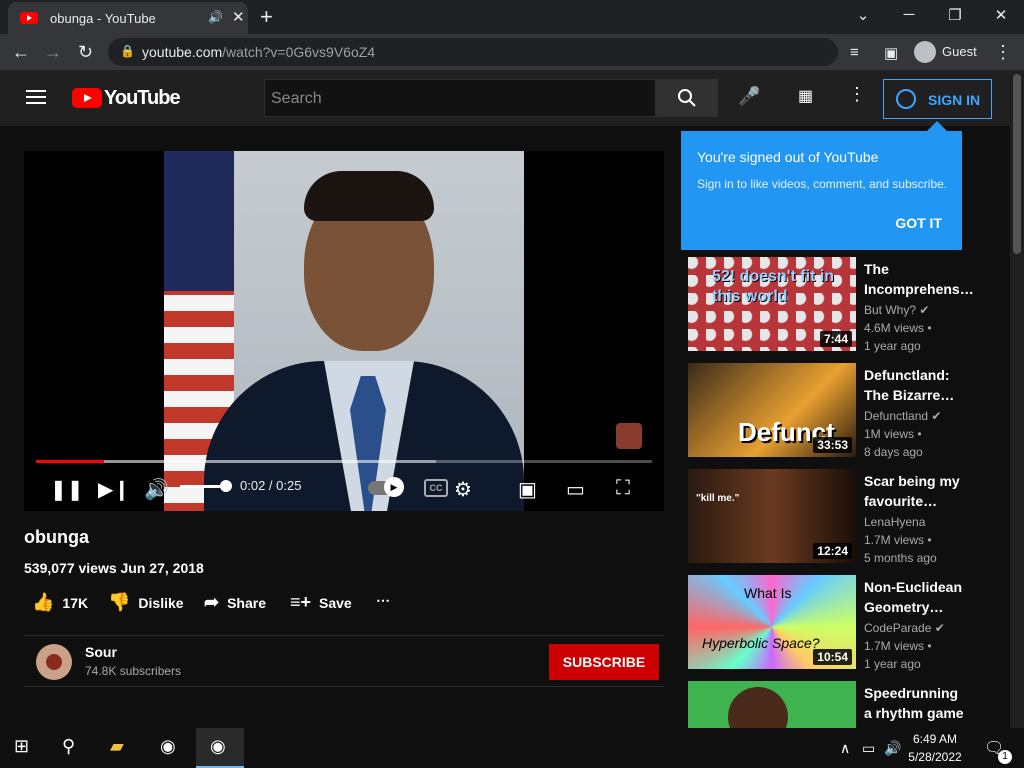 The width and height of the screenshot is (1024, 768). What do you see at coordinates (772, 410) in the screenshot?
I see `recommendation-thumbnail: Defunct 33:53` at bounding box center [772, 410].